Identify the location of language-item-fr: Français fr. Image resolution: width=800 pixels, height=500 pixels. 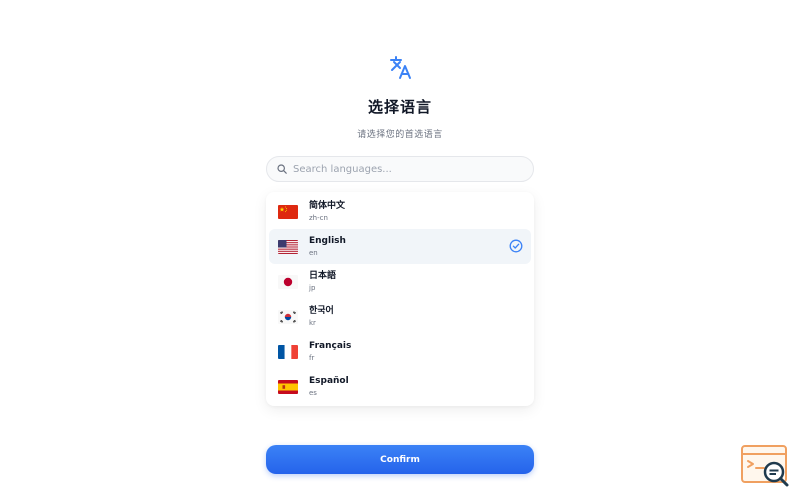
(400, 351).